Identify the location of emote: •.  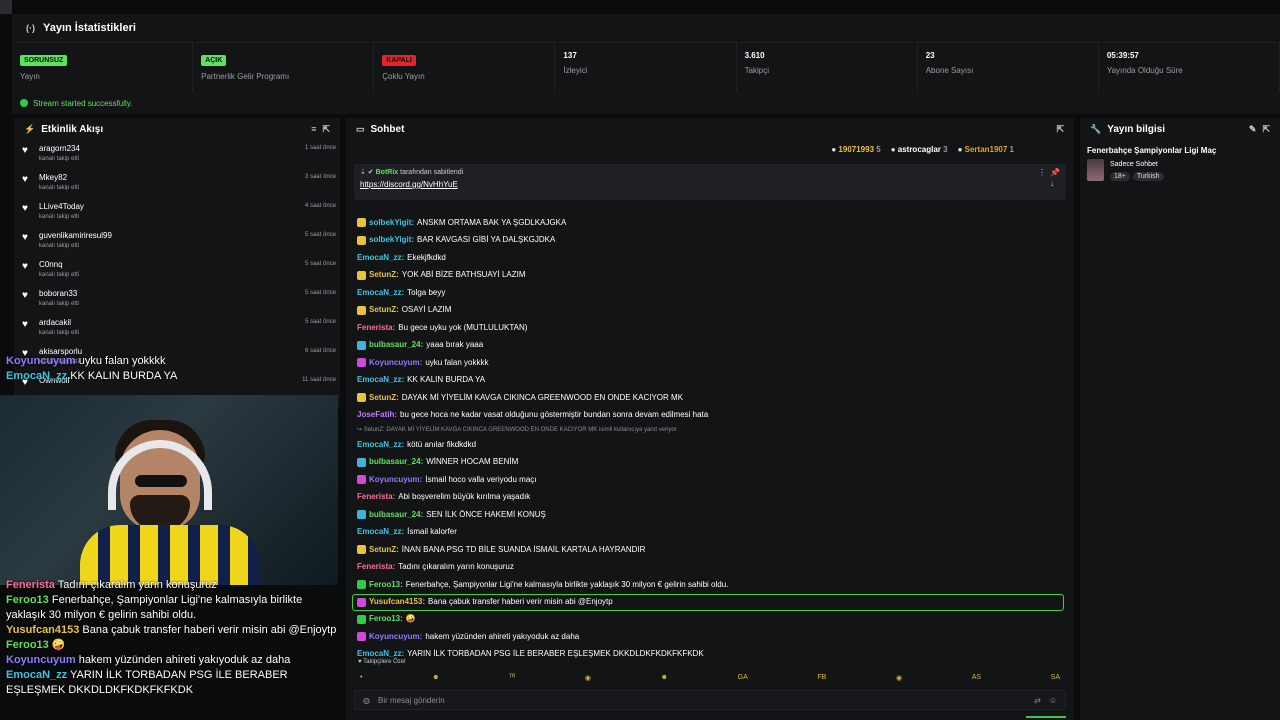
(361, 678).